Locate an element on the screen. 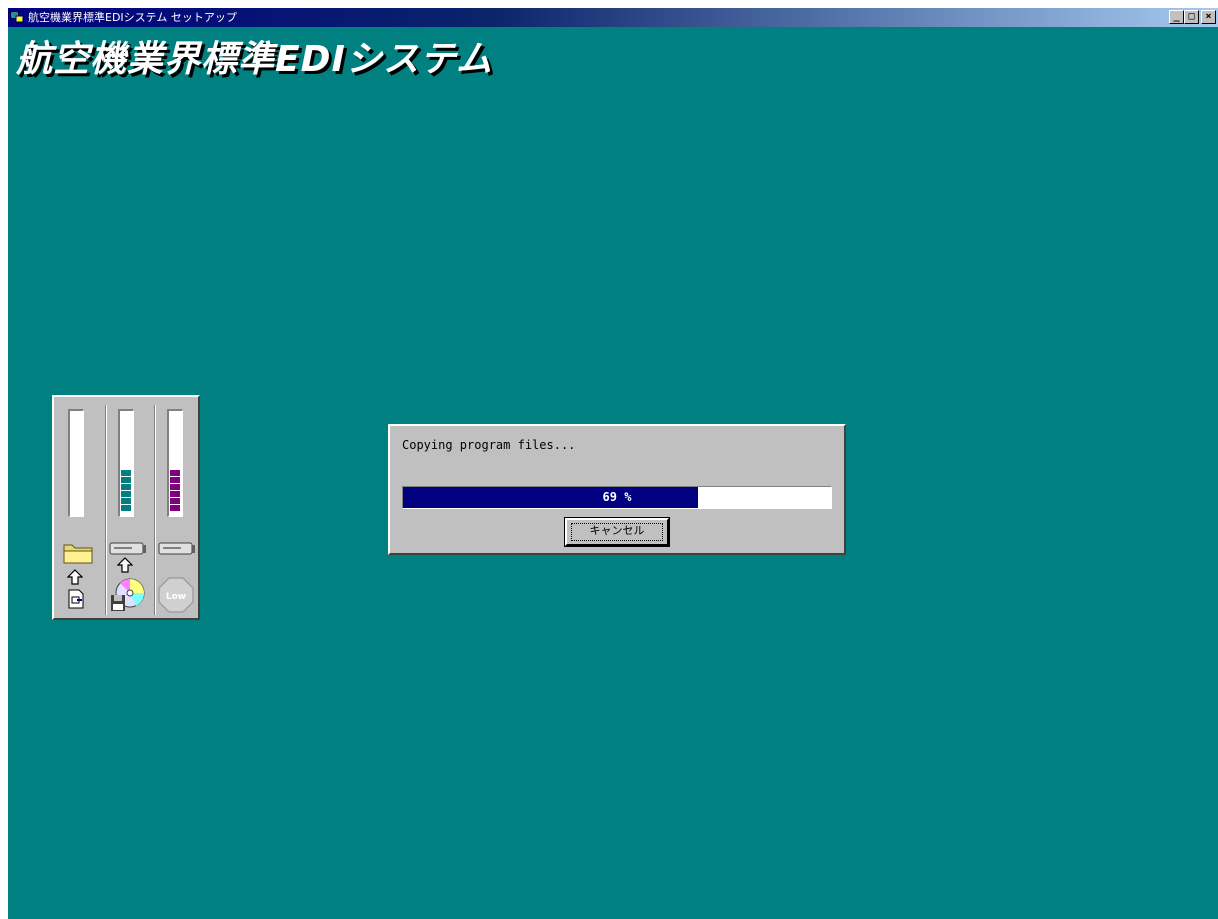  window-title: 航空機業界標準EDIシステム セットアップ is located at coordinates (132, 17).